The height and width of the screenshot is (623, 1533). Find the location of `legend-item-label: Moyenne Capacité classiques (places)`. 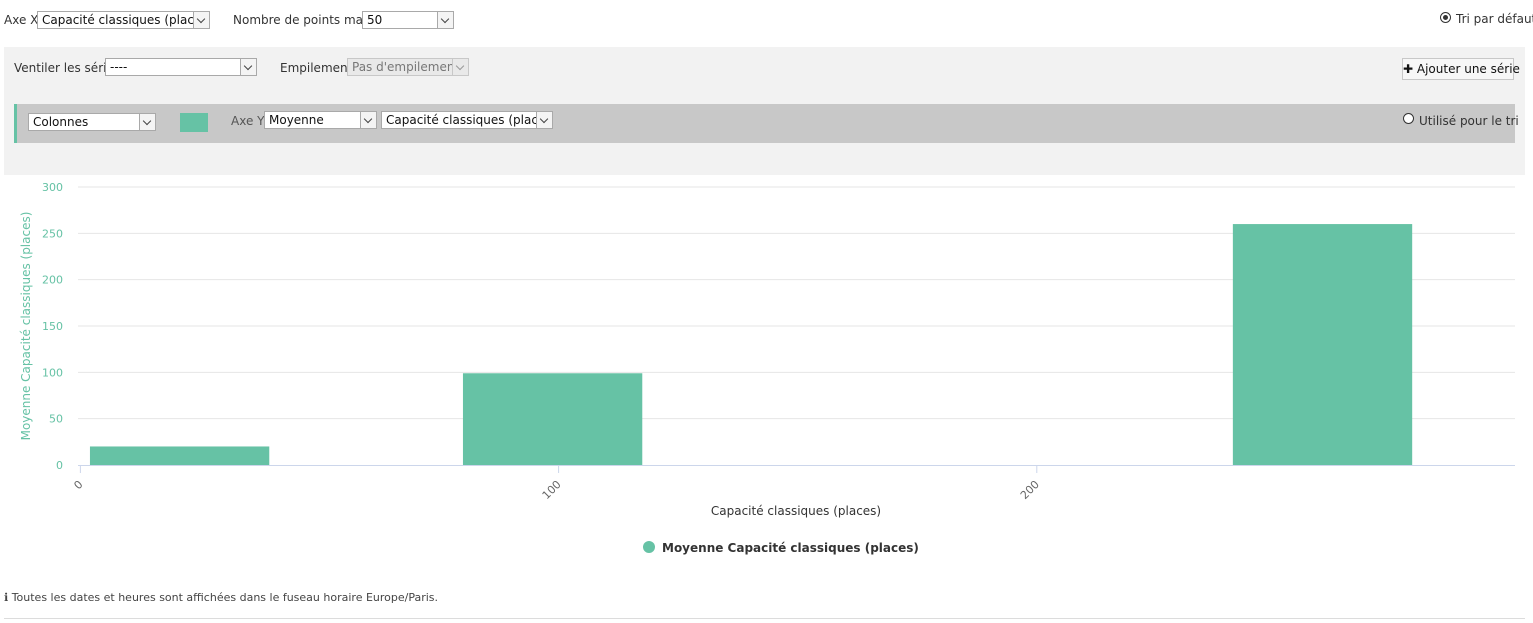

legend-item-label: Moyenne Capacité classiques (places) is located at coordinates (790, 548).